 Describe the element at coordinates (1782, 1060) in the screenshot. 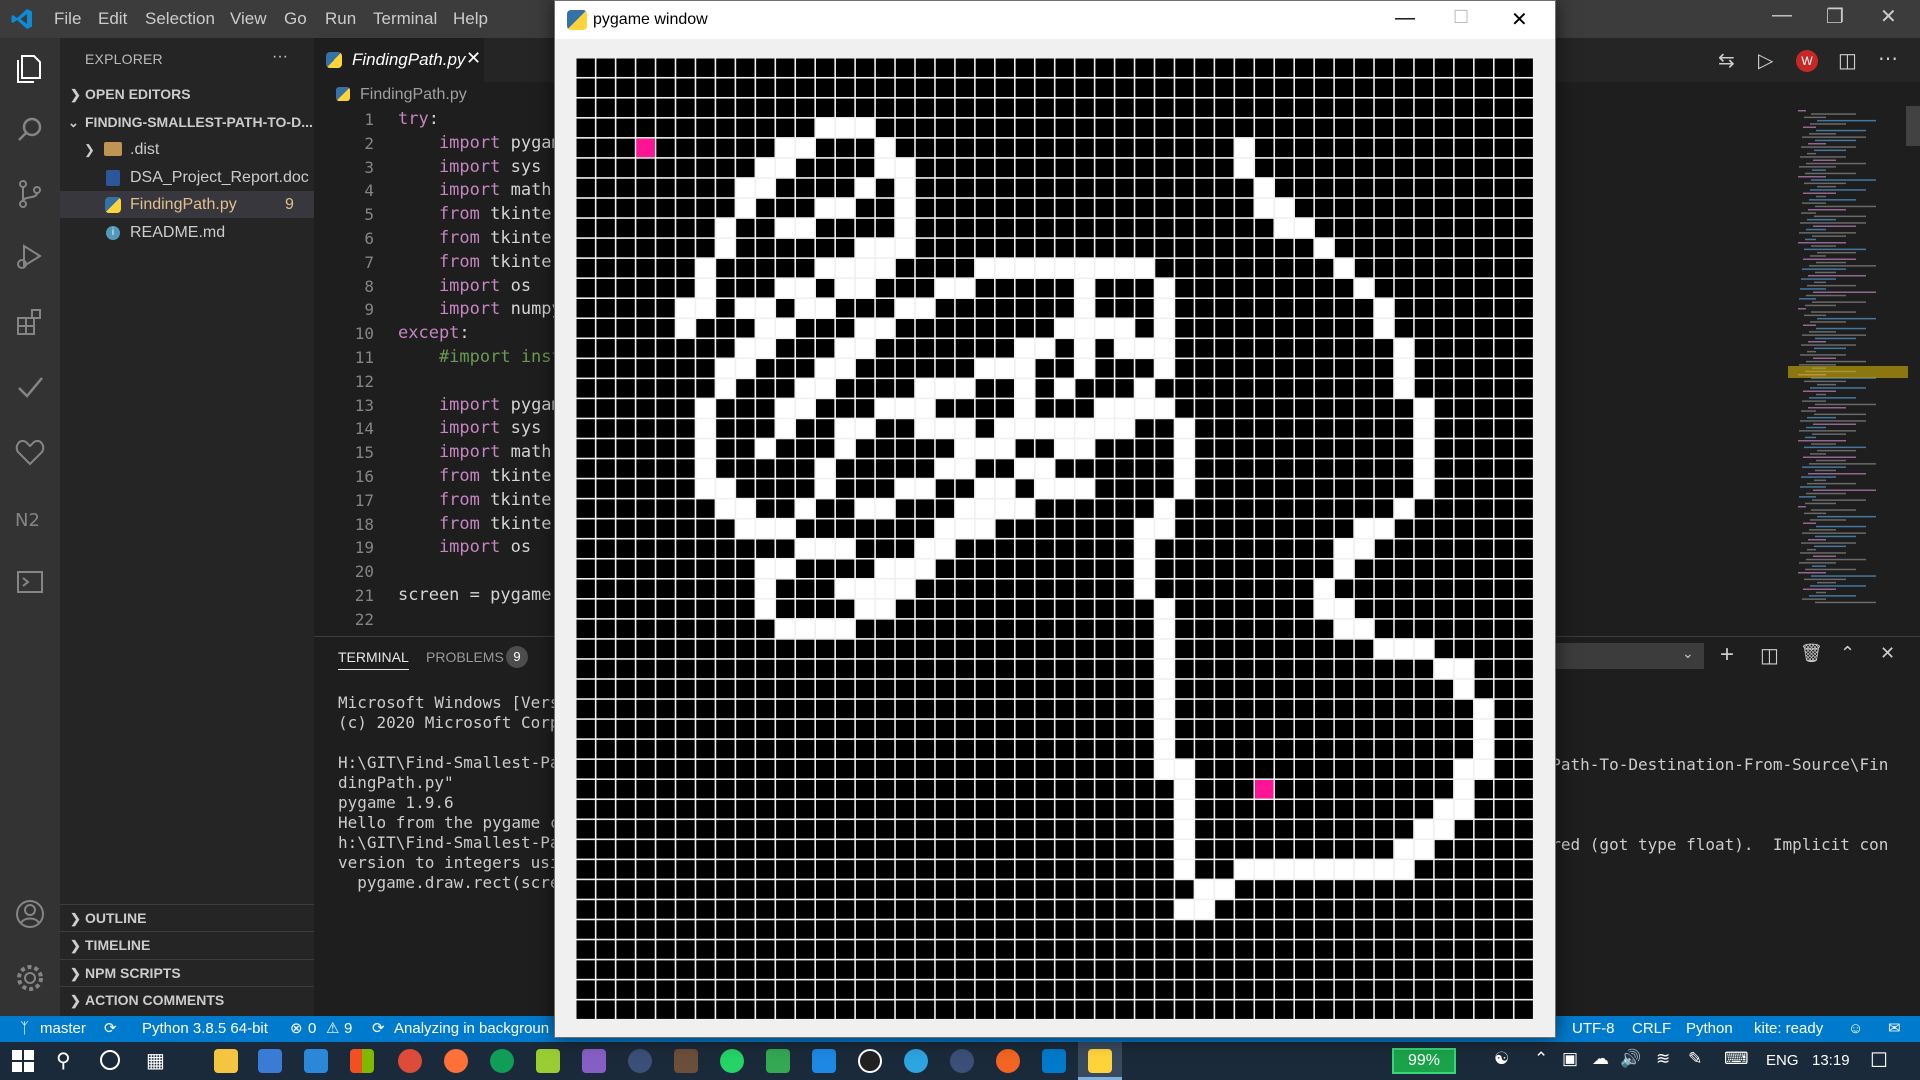

I see `language-indicator: ENG` at that location.